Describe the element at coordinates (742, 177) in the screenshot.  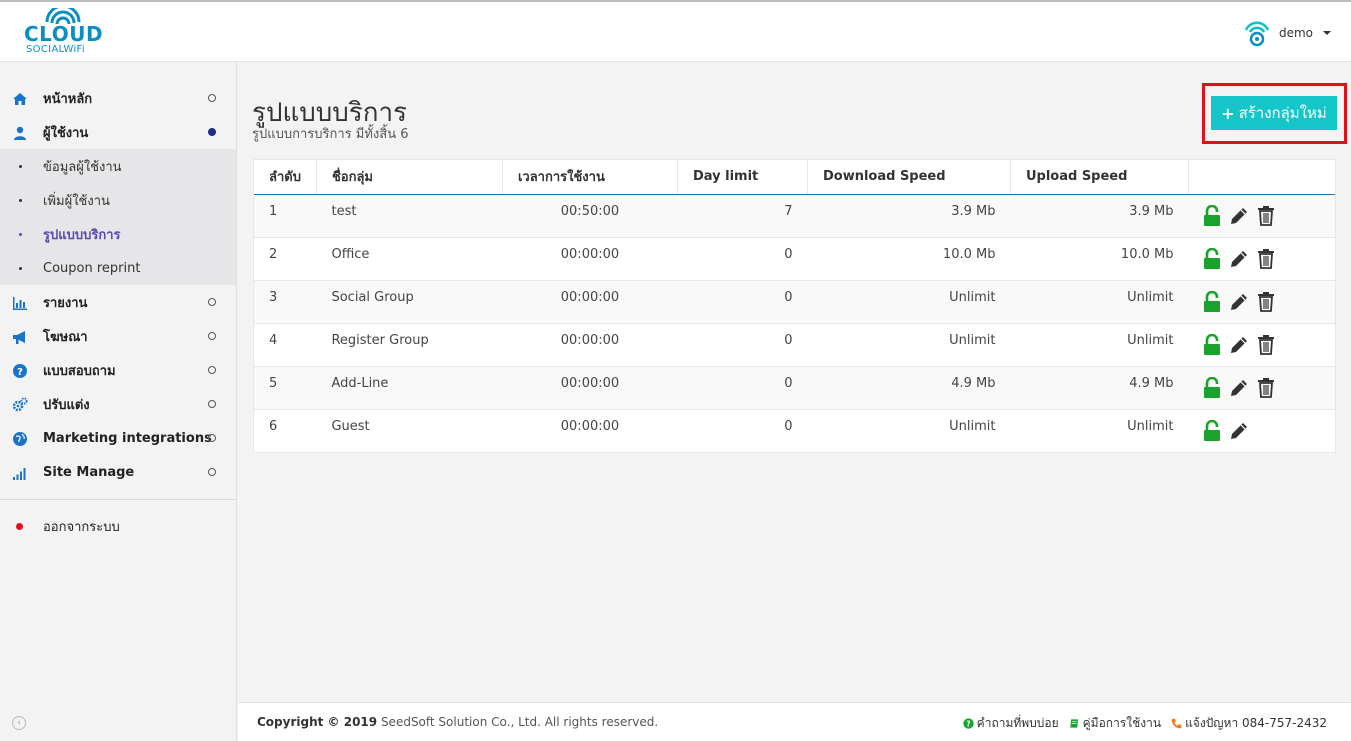
I see `col-header-day-limit: Day limit` at that location.